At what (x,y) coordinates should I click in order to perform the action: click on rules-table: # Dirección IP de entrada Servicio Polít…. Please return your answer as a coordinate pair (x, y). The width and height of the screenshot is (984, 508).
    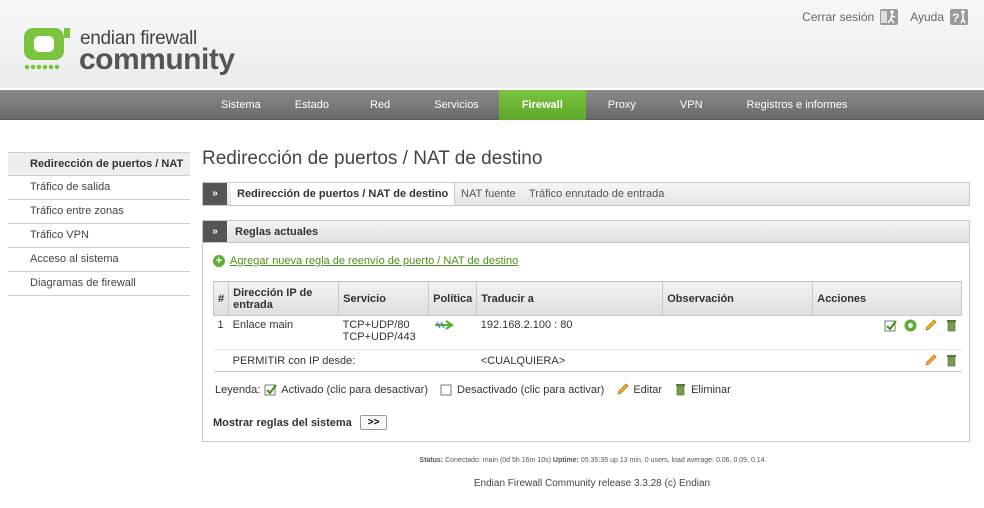
    Looking at the image, I should click on (587, 326).